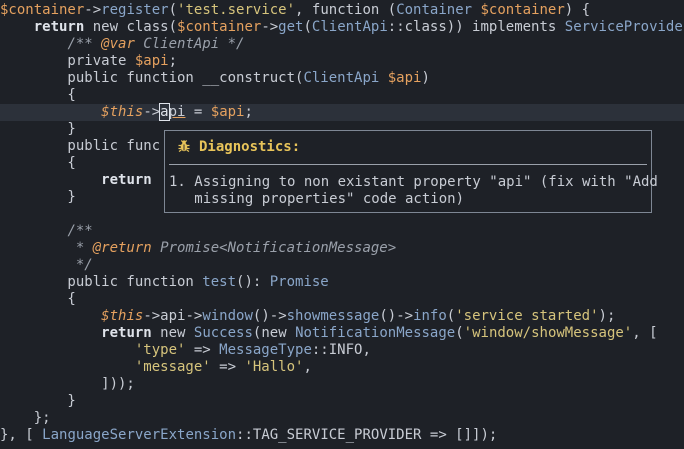 The width and height of the screenshot is (684, 449). What do you see at coordinates (177, 112) in the screenshot?
I see `diagnostic-underline: pi` at bounding box center [177, 112].